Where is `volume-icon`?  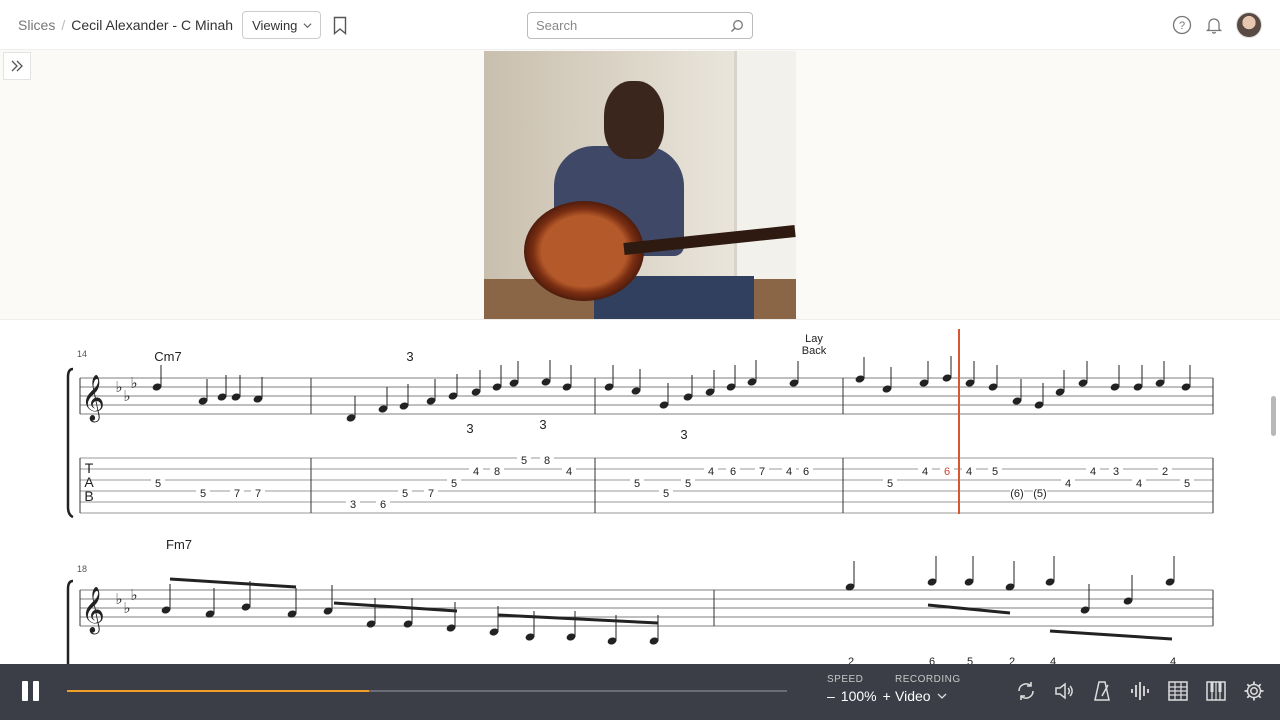
volume-icon is located at coordinates (1063, 690).